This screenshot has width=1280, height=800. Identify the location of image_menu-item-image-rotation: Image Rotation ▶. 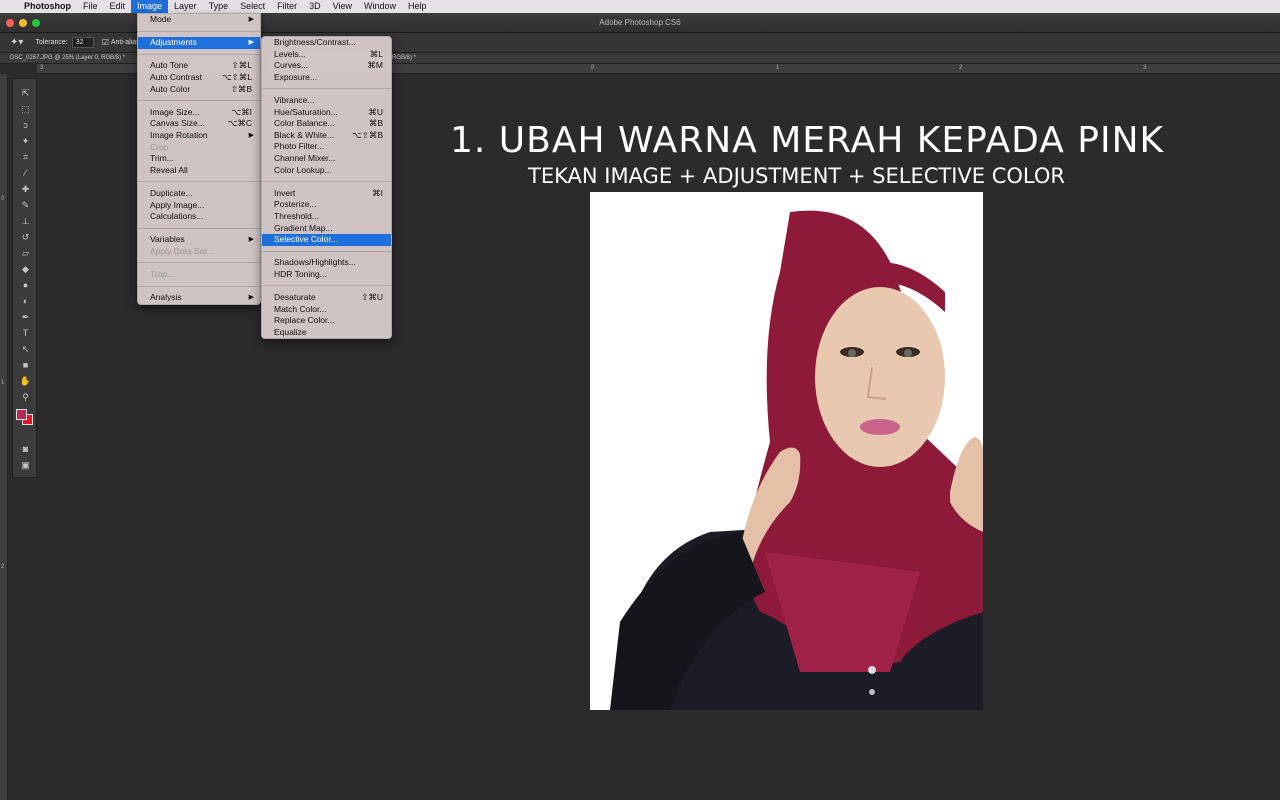
(199, 136).